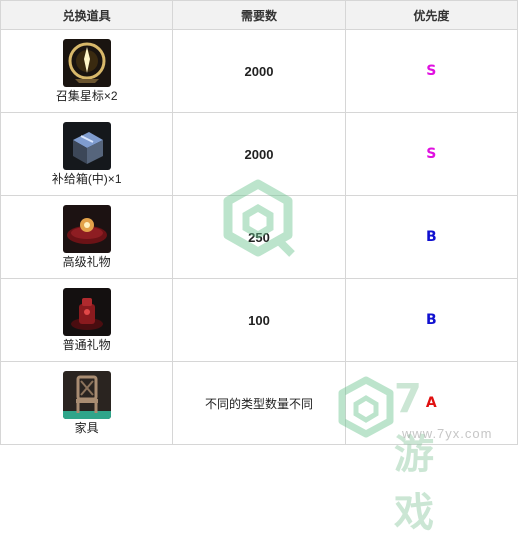  Describe the element at coordinates (86, 228) in the screenshot. I see `premium-gift-icon` at that location.